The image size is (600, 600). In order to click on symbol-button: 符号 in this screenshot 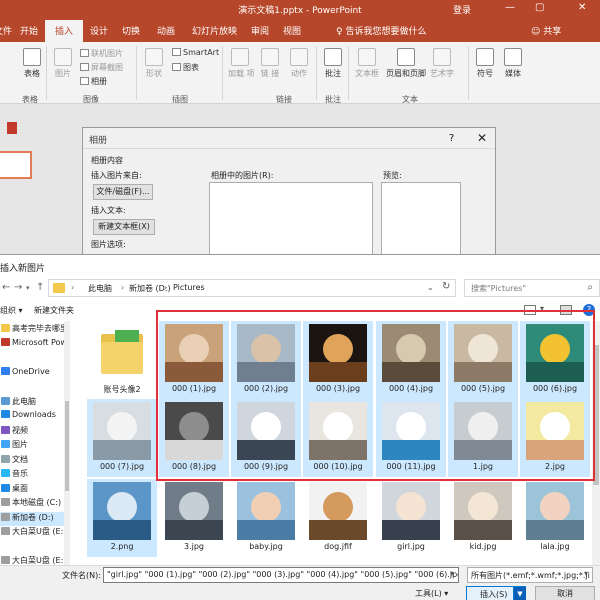, I will do `click(485, 63)`.